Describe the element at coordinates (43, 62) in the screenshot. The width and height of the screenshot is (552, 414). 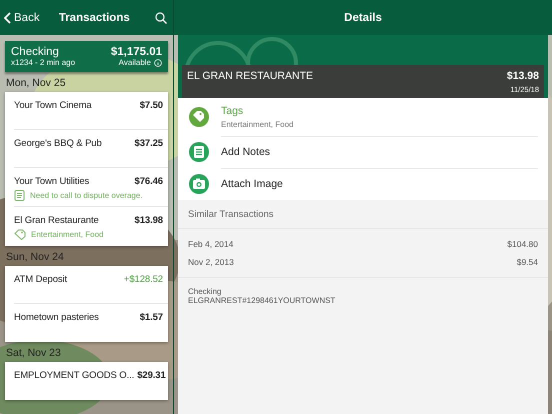
I see `account-meta: x1234 - 2 min ago` at that location.